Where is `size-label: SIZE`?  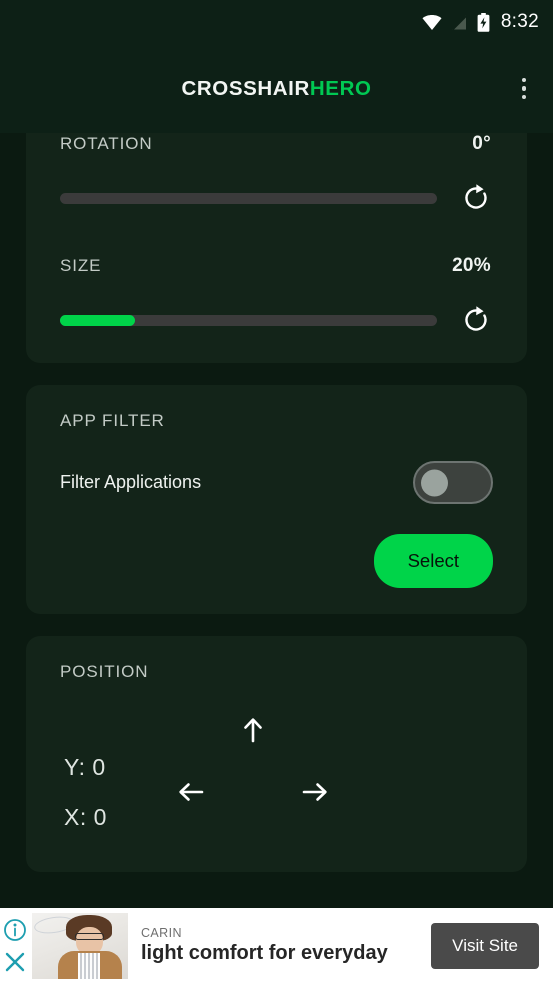 size-label: SIZE is located at coordinates (81, 265).